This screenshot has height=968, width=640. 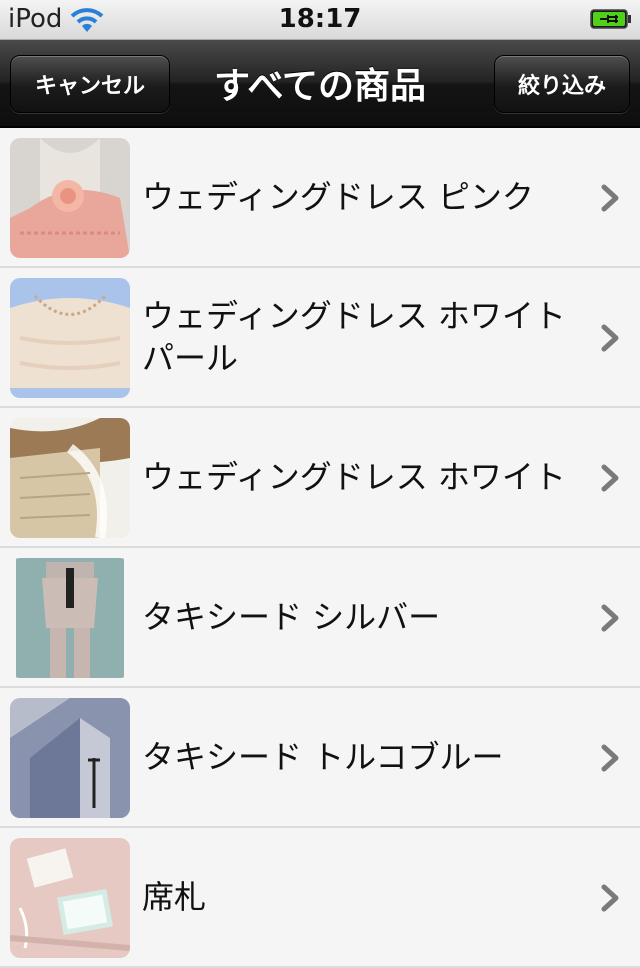 I want to click on page-title: すべての商品, so click(x=320, y=86).